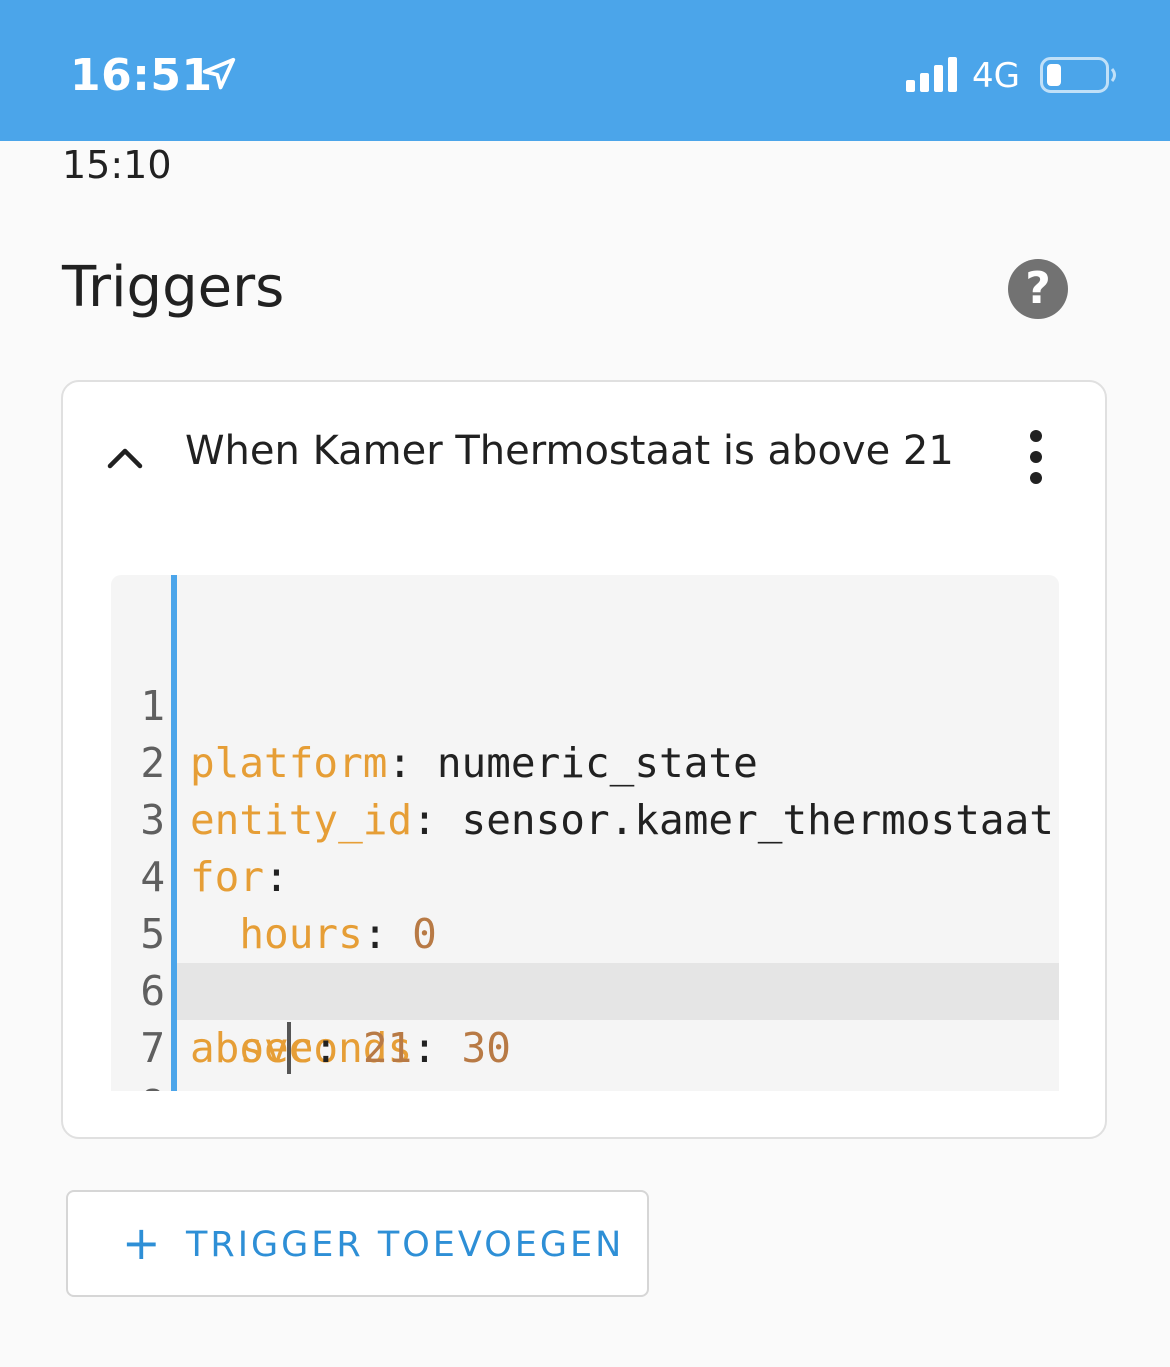 The image size is (1170, 1367). I want to click on code-line: 6 seconds: 30, so click(585, 989).